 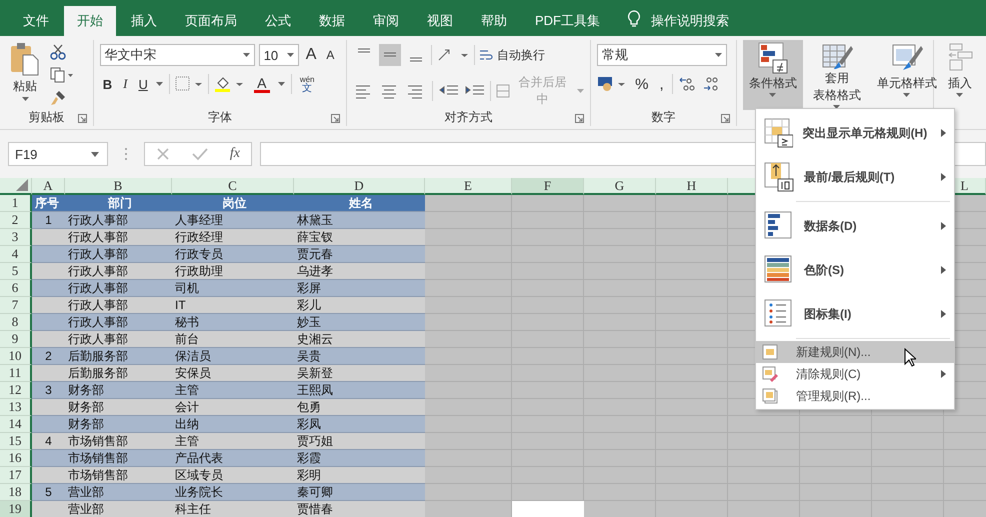 I want to click on phonetic-guide-button: wén 文, so click(x=307, y=84).